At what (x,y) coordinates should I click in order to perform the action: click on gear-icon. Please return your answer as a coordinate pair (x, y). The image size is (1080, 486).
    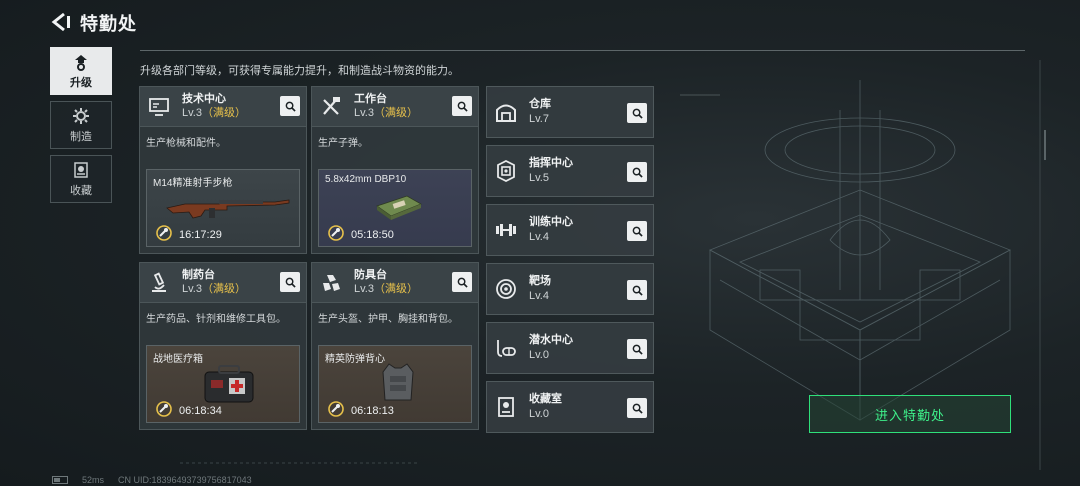
    Looking at the image, I should click on (81, 115).